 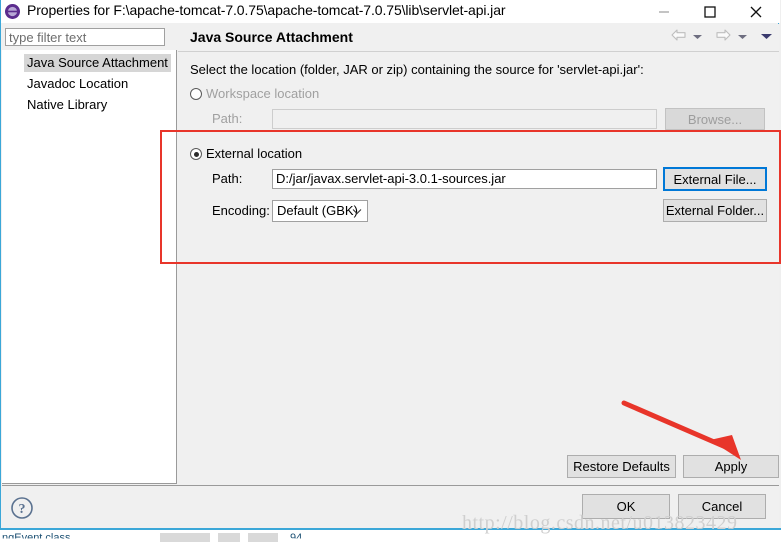 What do you see at coordinates (241, 210) in the screenshot?
I see `encoding-label: Encoding:` at bounding box center [241, 210].